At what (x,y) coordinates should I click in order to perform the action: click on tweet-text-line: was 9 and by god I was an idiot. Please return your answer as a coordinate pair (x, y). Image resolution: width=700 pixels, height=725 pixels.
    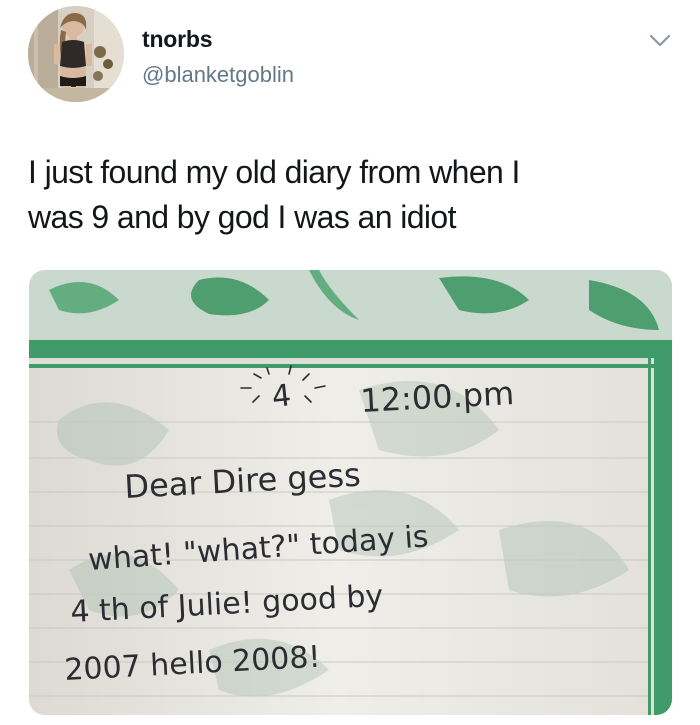
    Looking at the image, I should click on (242, 217).